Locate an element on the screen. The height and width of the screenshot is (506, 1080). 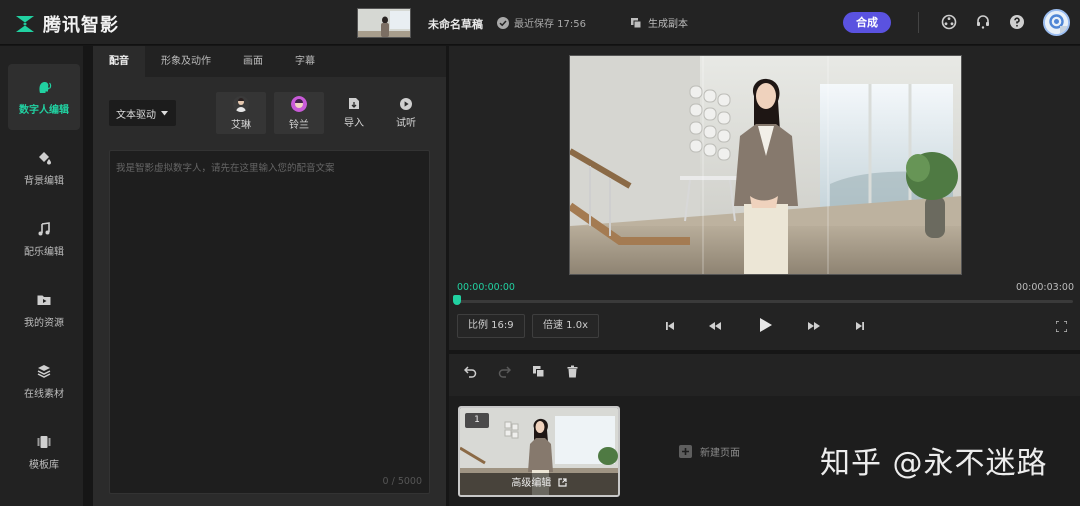
import-button: 导入 is located at coordinates (354, 113).